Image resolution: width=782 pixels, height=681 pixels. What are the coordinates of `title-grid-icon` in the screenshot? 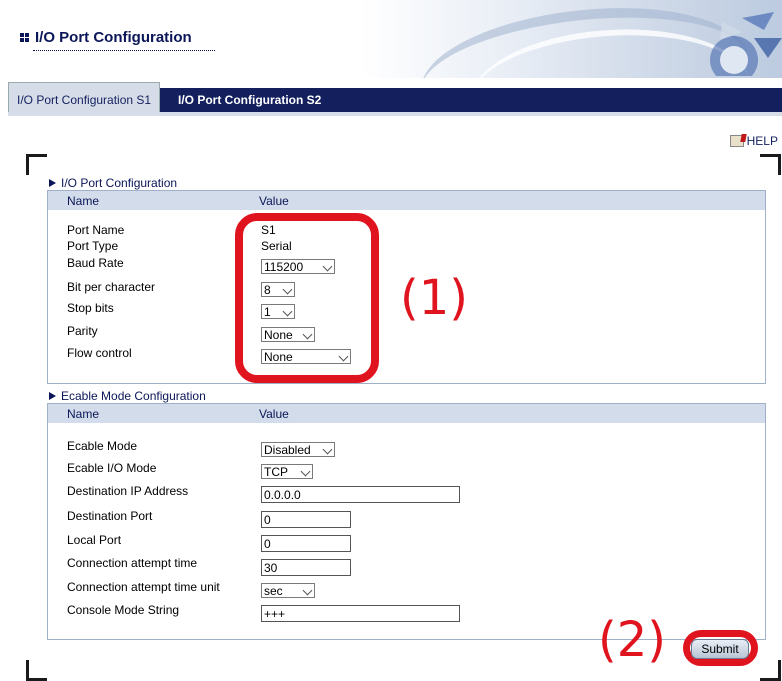 It's located at (24, 37).